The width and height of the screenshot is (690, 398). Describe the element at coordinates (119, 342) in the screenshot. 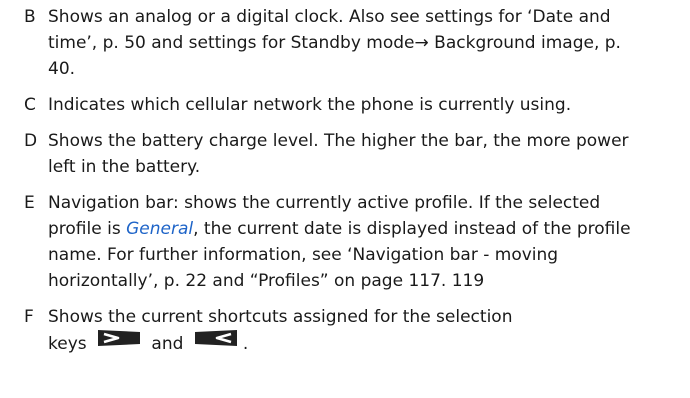

I see `left-selection-key-icon` at that location.